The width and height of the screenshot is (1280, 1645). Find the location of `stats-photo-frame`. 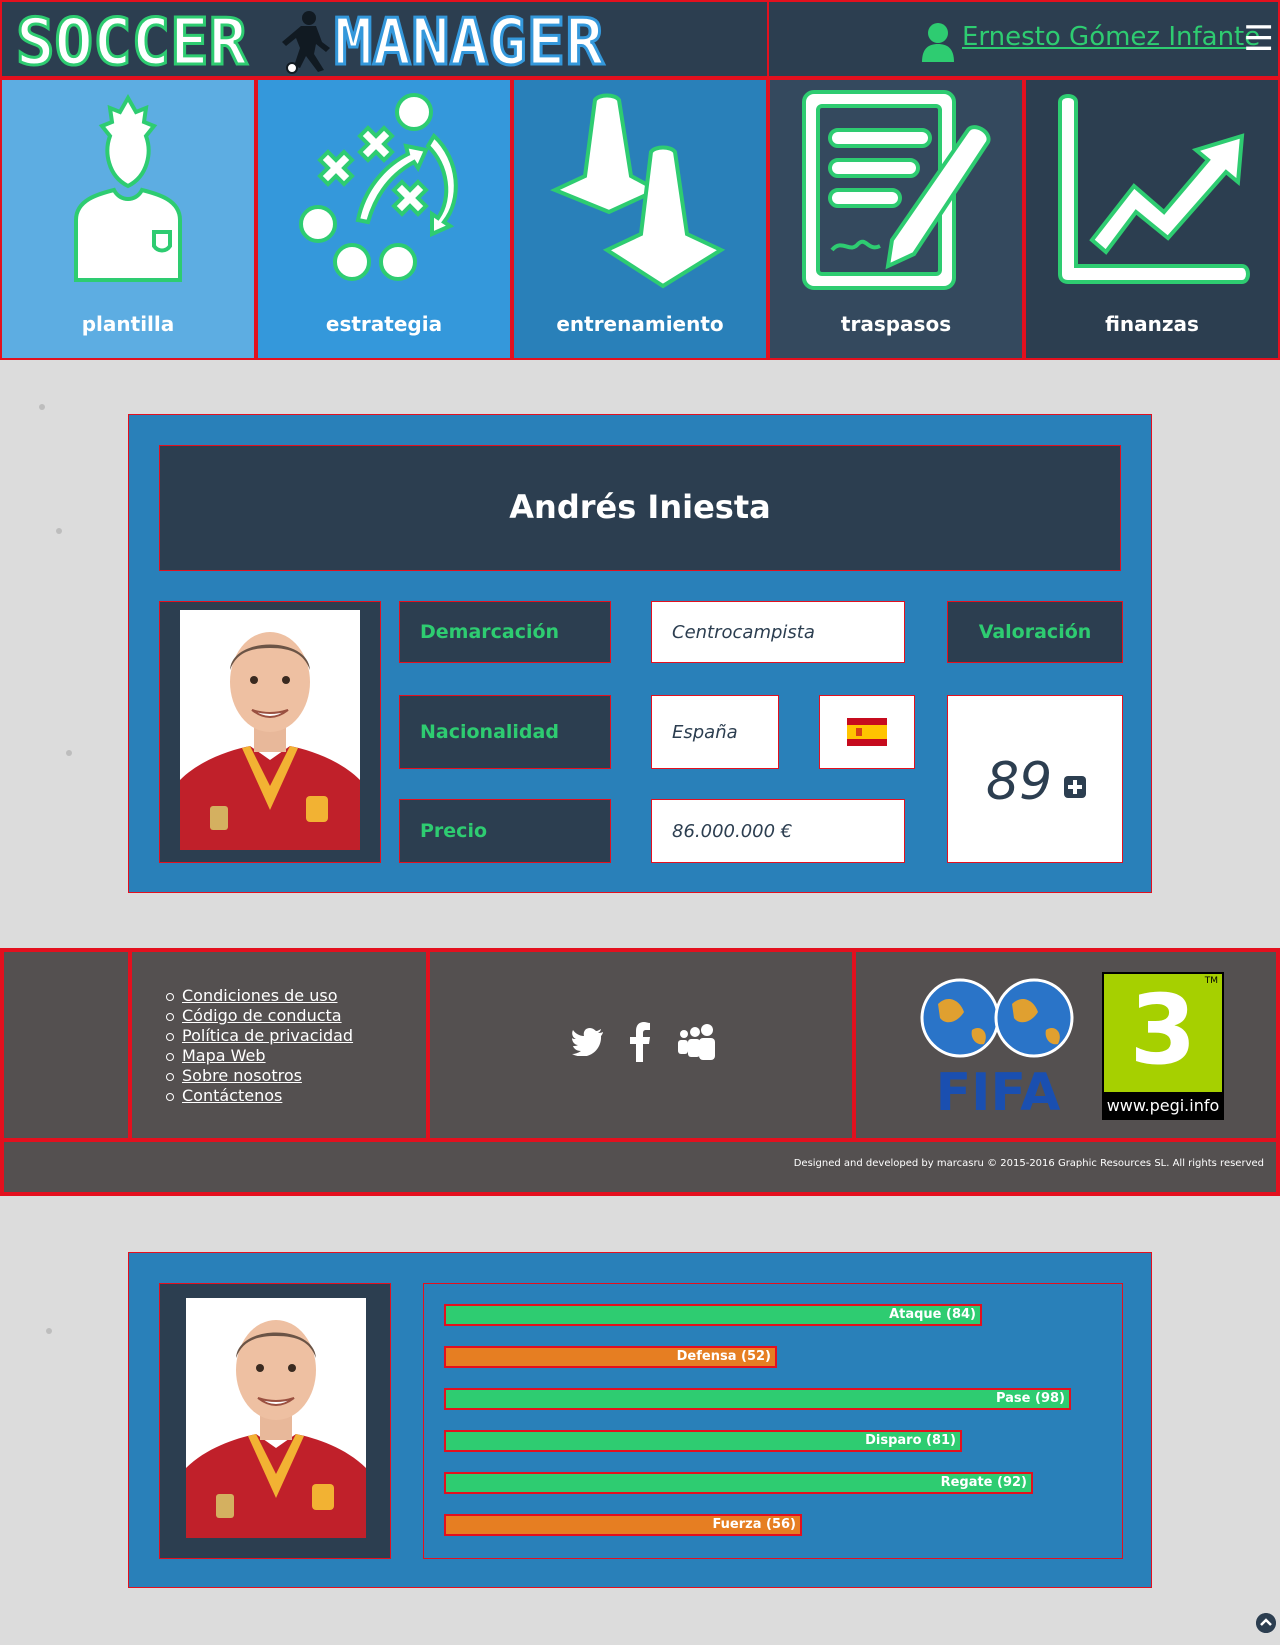

stats-photo-frame is located at coordinates (275, 1421).